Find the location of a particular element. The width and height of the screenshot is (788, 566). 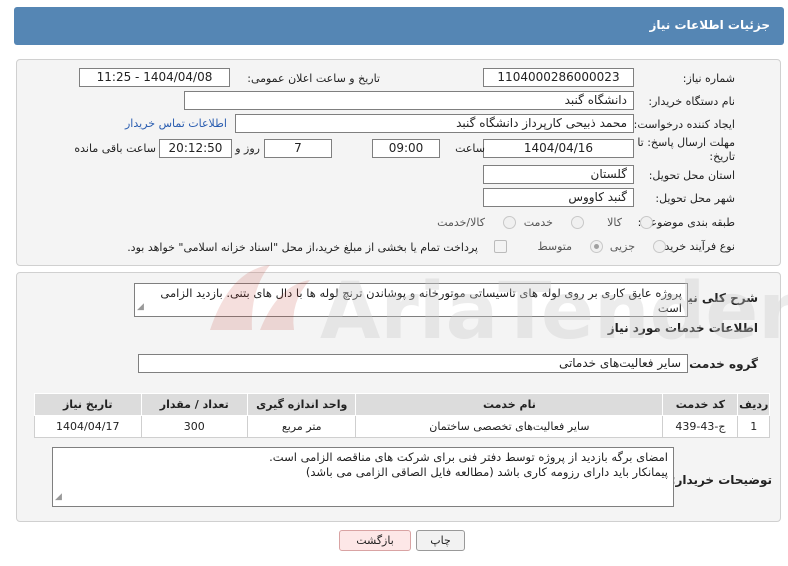

category-radio-goods is located at coordinates (646, 222).